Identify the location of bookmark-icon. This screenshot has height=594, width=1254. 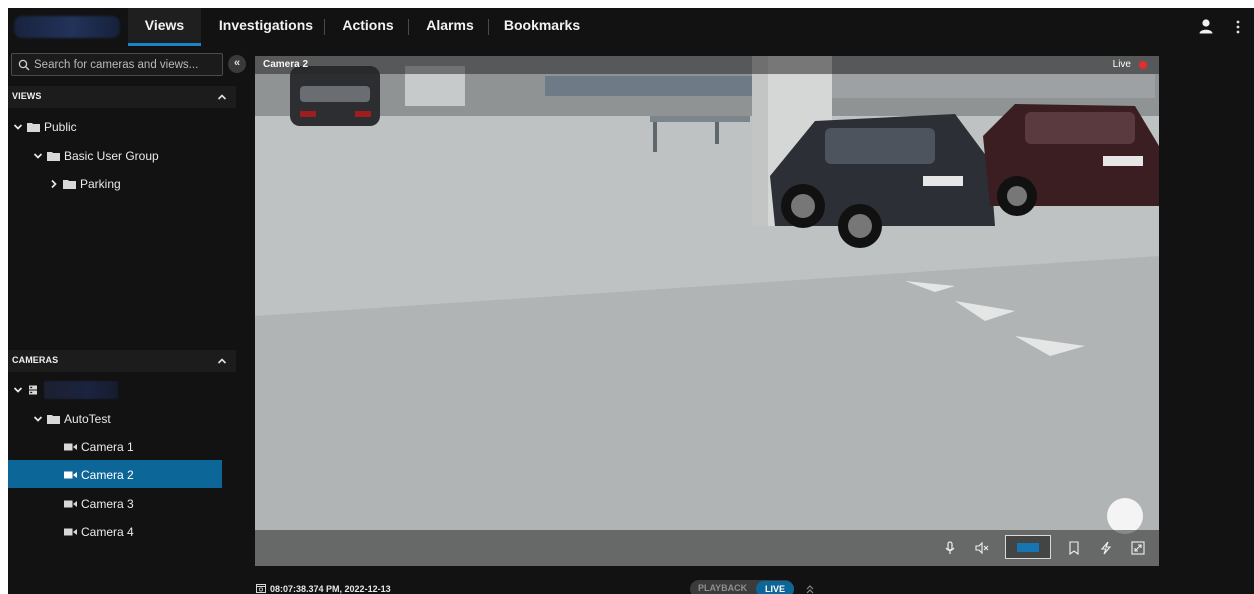
(1074, 548).